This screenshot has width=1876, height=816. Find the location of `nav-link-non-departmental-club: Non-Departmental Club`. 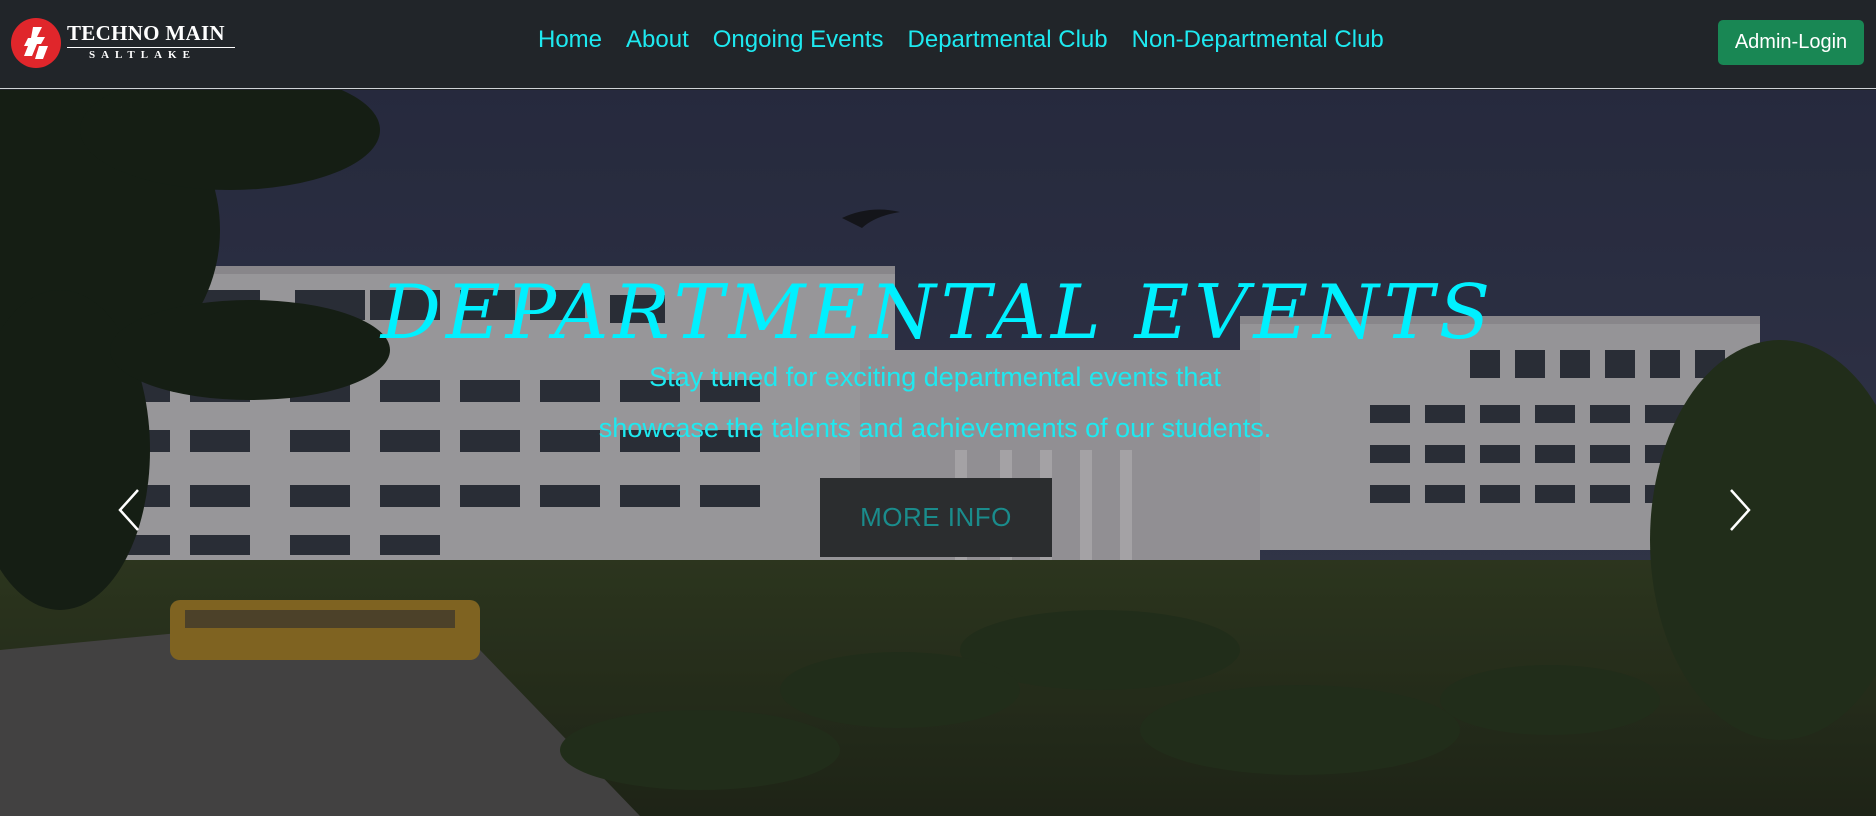

nav-link-non-departmental-club: Non-Departmental Club is located at coordinates (1258, 40).